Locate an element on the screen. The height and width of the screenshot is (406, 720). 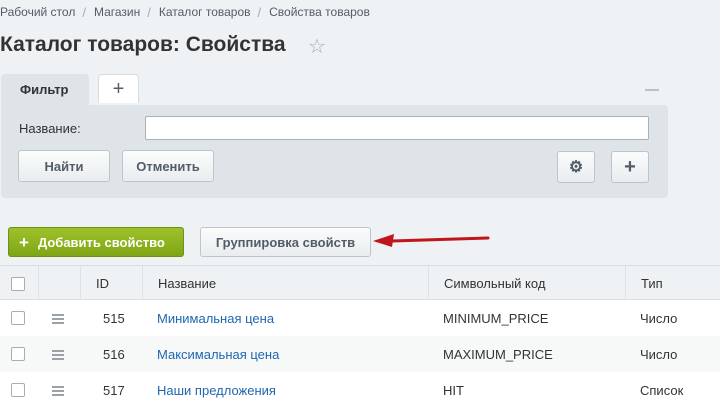
add-filter-tab-button: + is located at coordinates (118, 88).